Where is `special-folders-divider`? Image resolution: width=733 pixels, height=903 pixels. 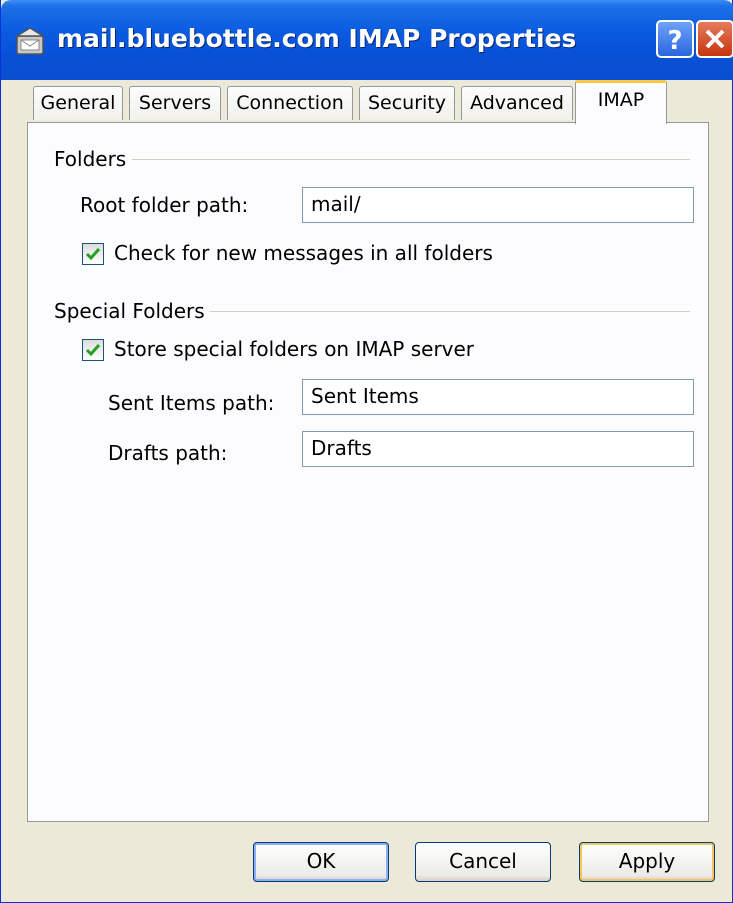
special-folders-divider is located at coordinates (450, 311).